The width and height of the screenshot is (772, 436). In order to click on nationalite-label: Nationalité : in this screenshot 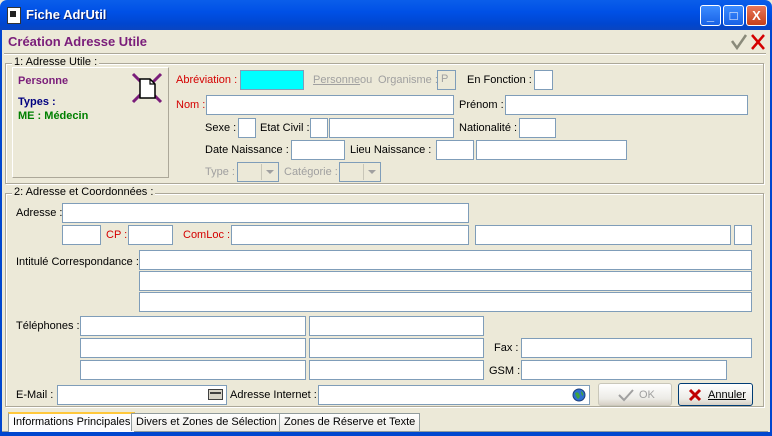, I will do `click(488, 128)`.